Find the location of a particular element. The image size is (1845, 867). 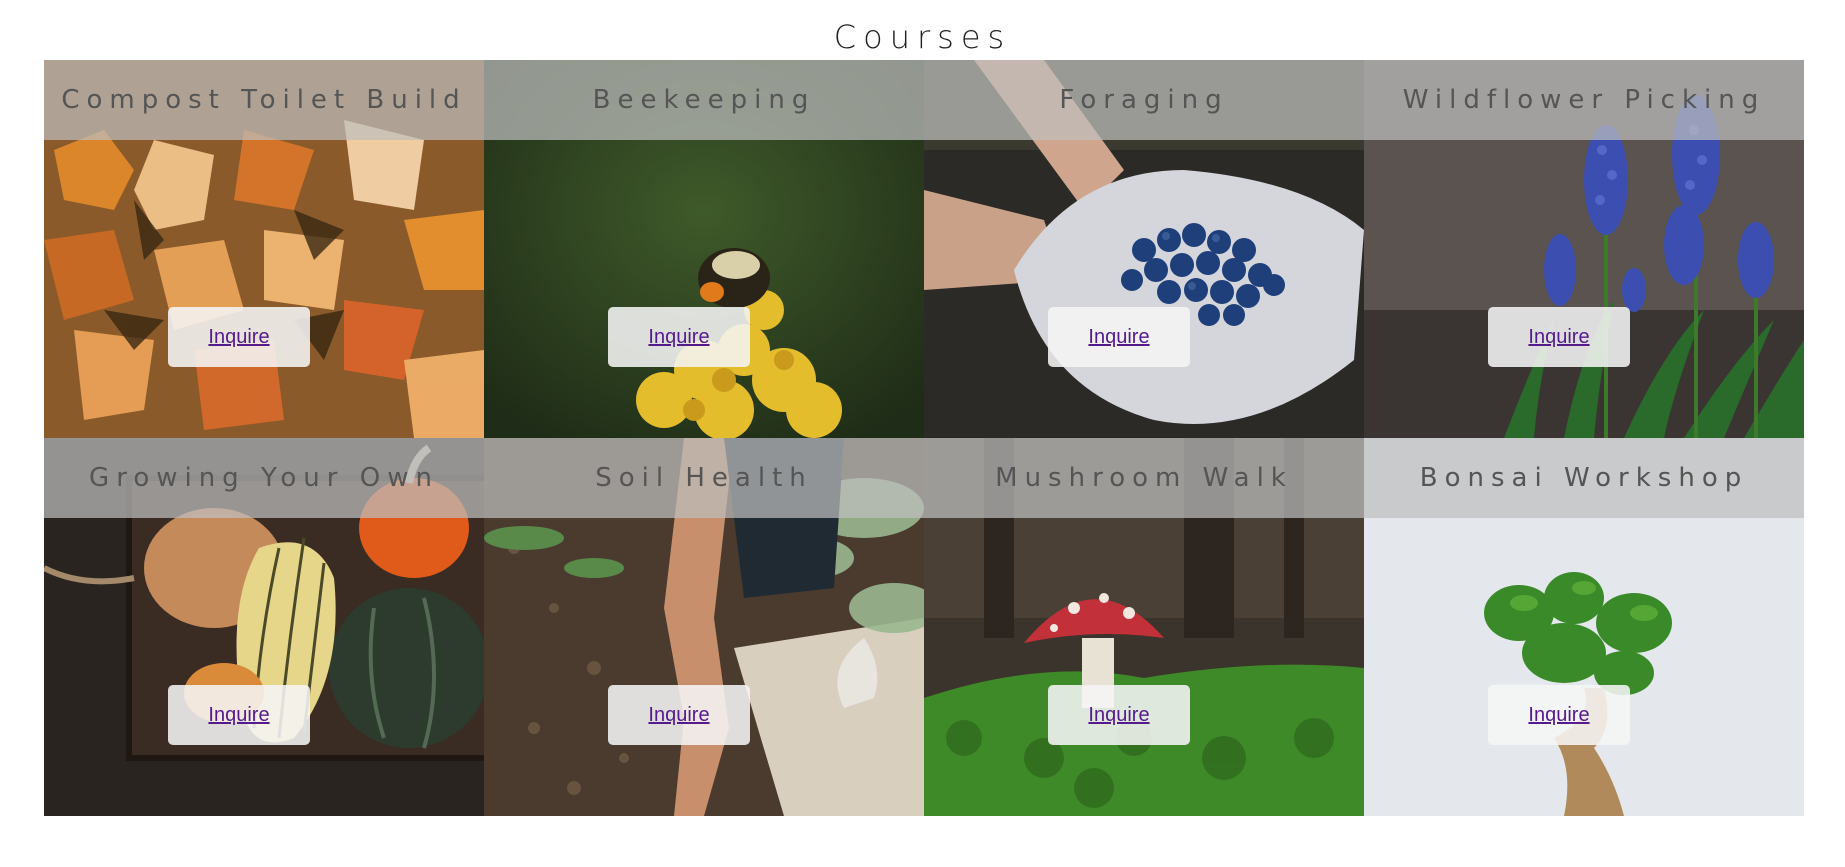

course-title: Mushroom Walk is located at coordinates (1144, 478).